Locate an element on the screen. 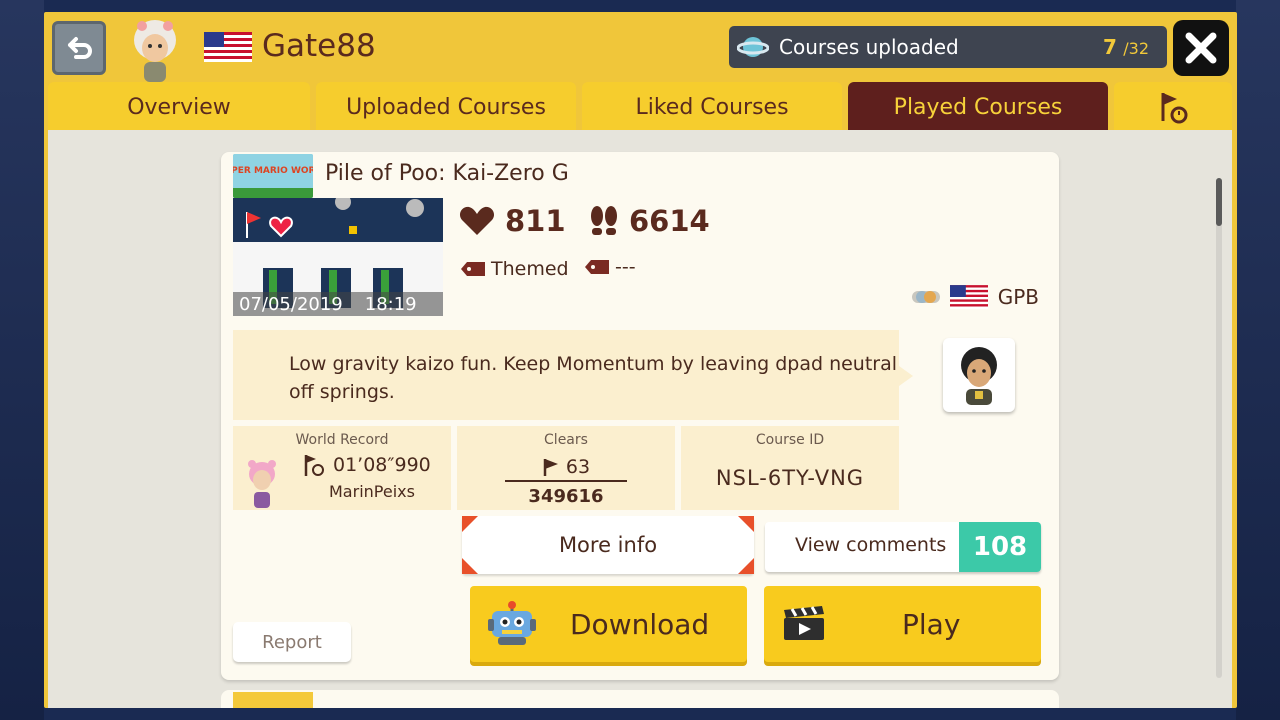 This screenshot has width=1280, height=720. next-course-style-logo is located at coordinates (273, 700).